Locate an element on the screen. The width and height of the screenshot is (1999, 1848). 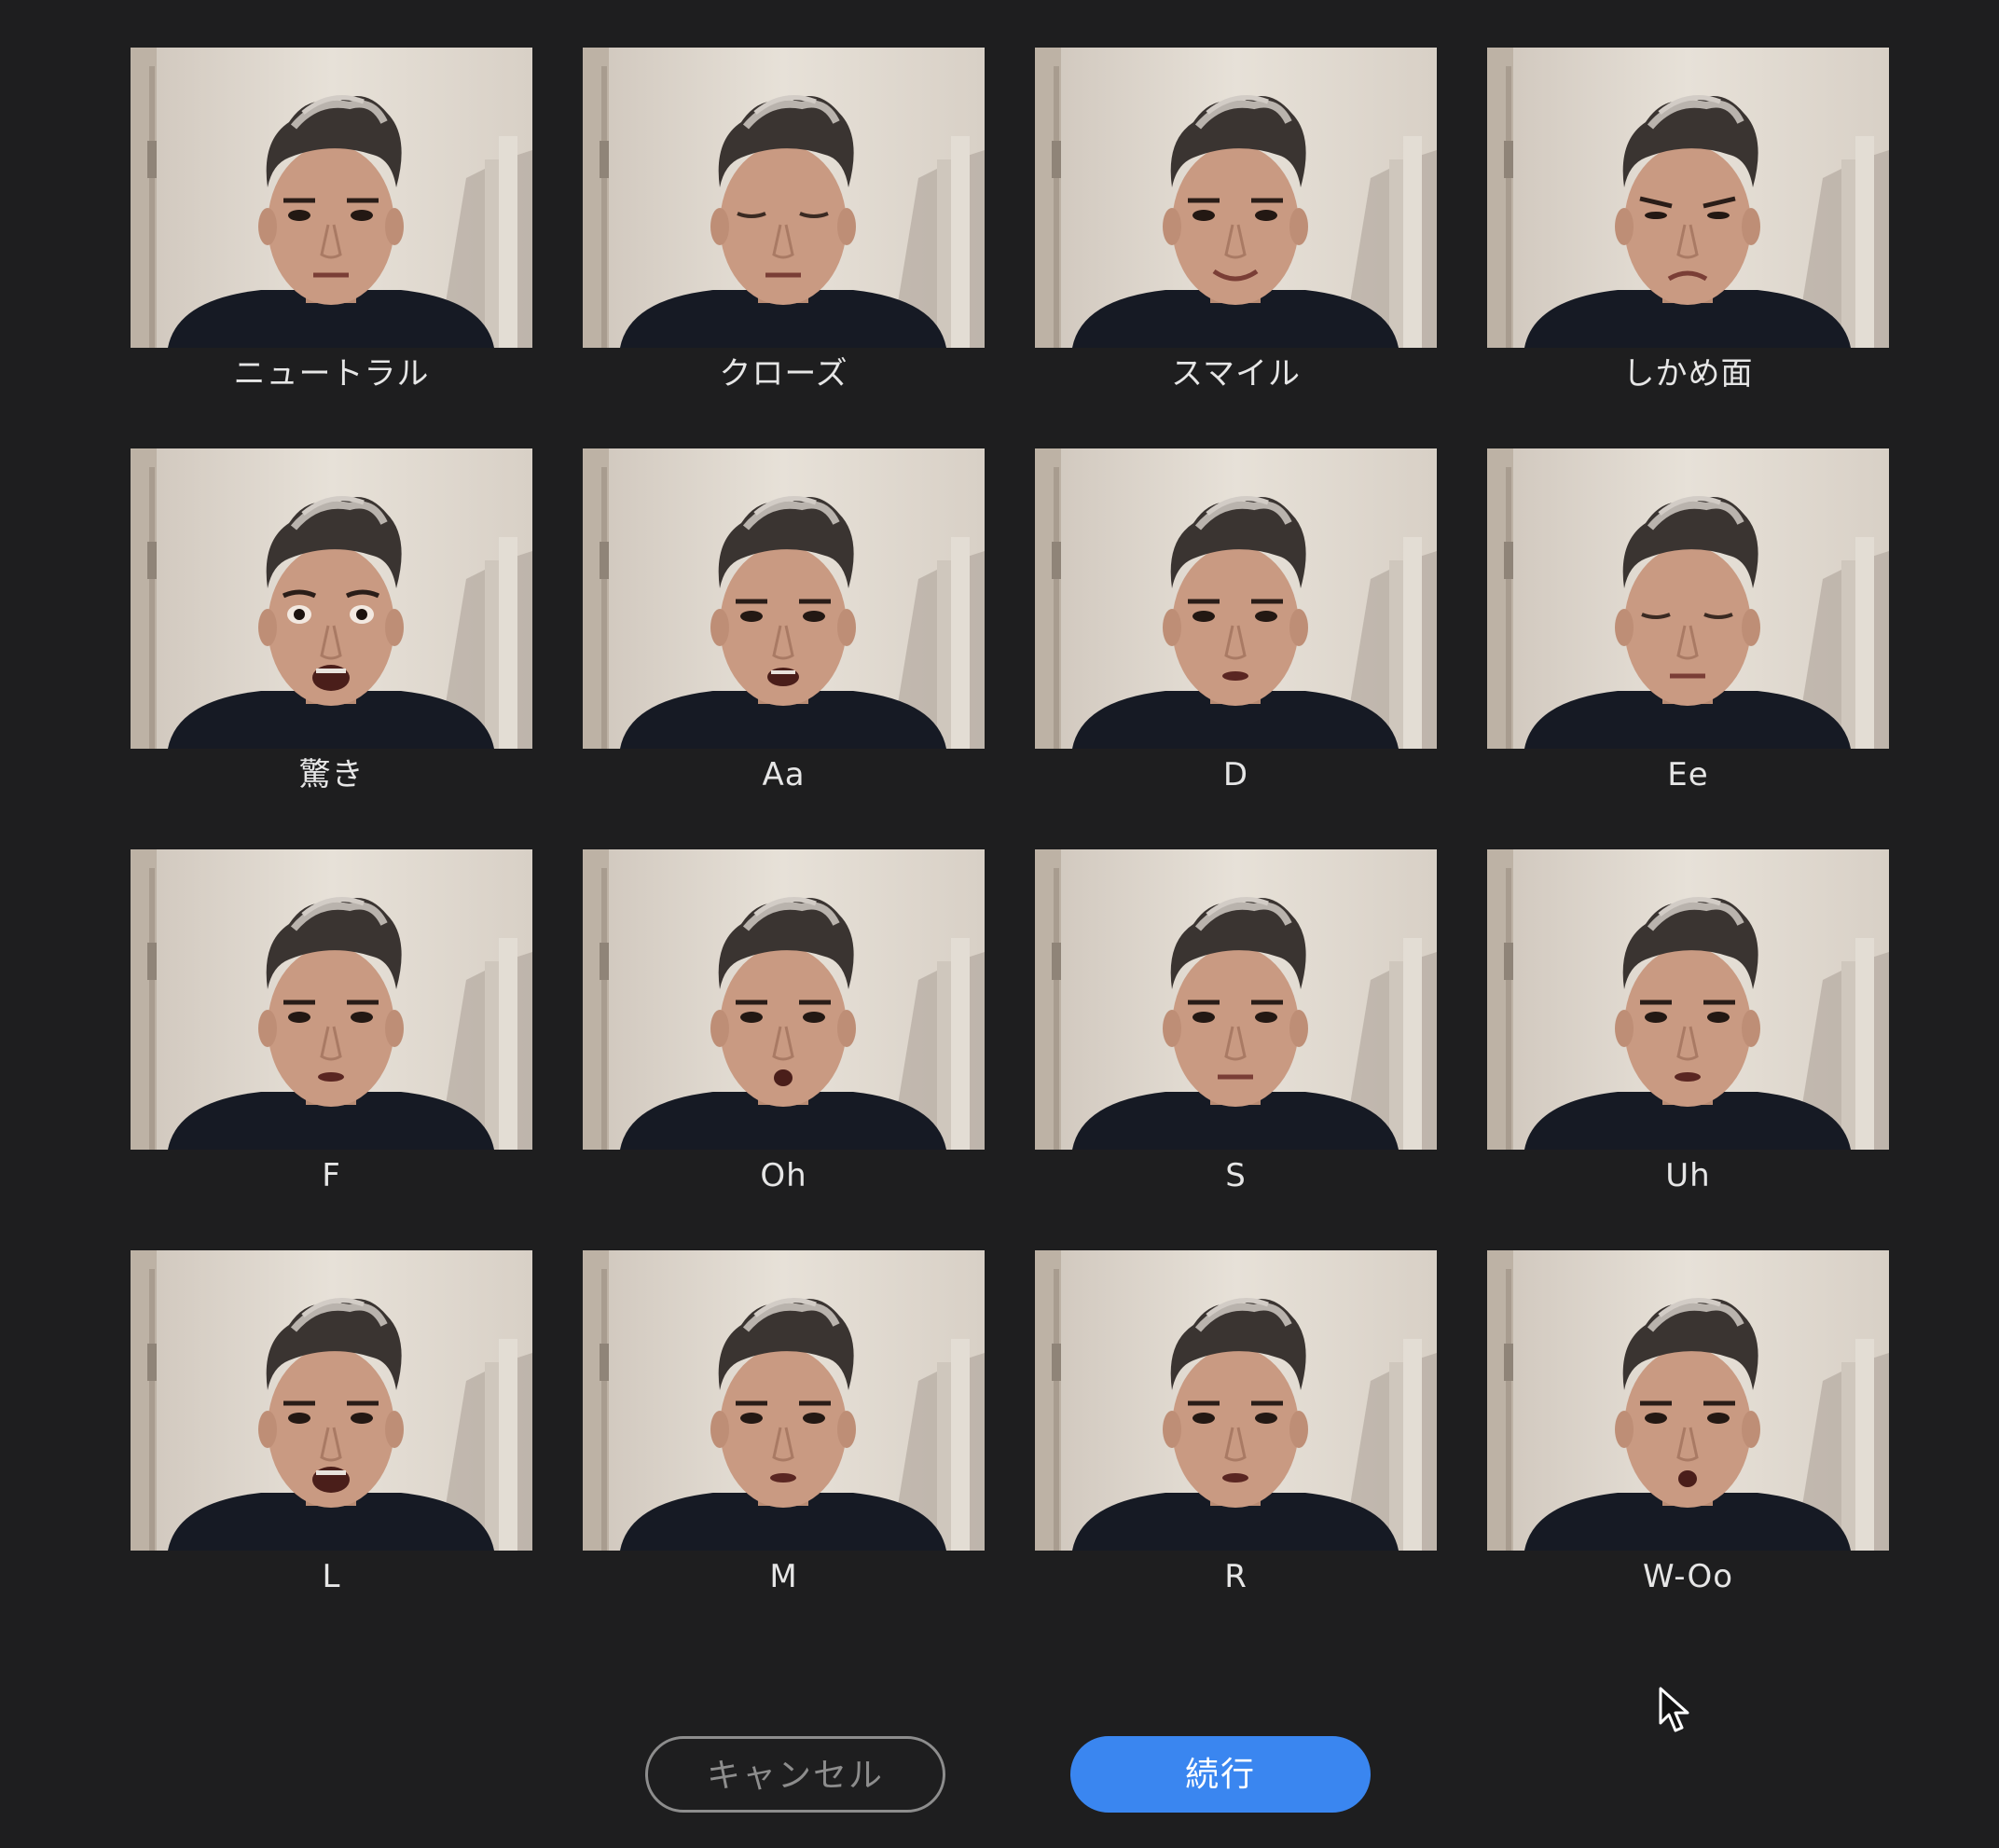
expression-thumbnail-m is located at coordinates (784, 1400).